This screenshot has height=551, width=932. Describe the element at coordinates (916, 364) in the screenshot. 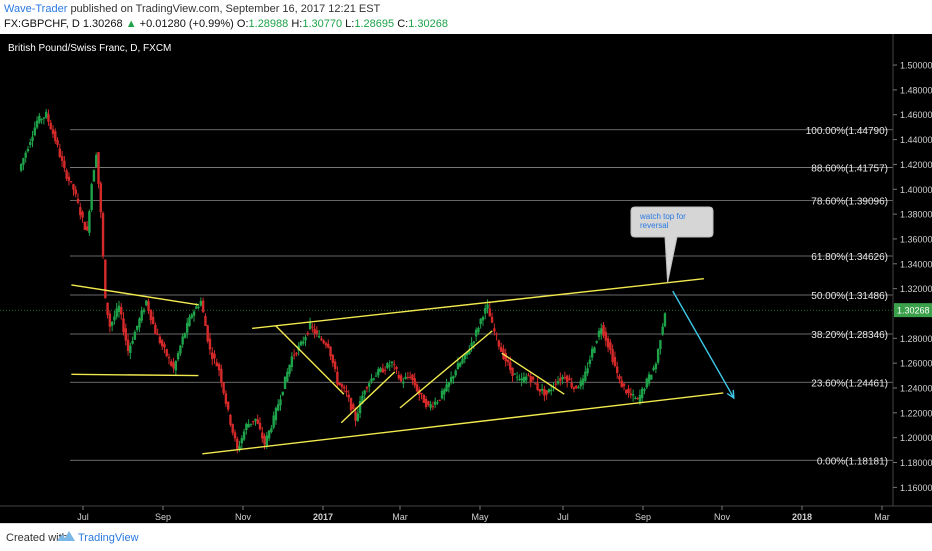

I see `price-tick-label: 1.26000` at that location.